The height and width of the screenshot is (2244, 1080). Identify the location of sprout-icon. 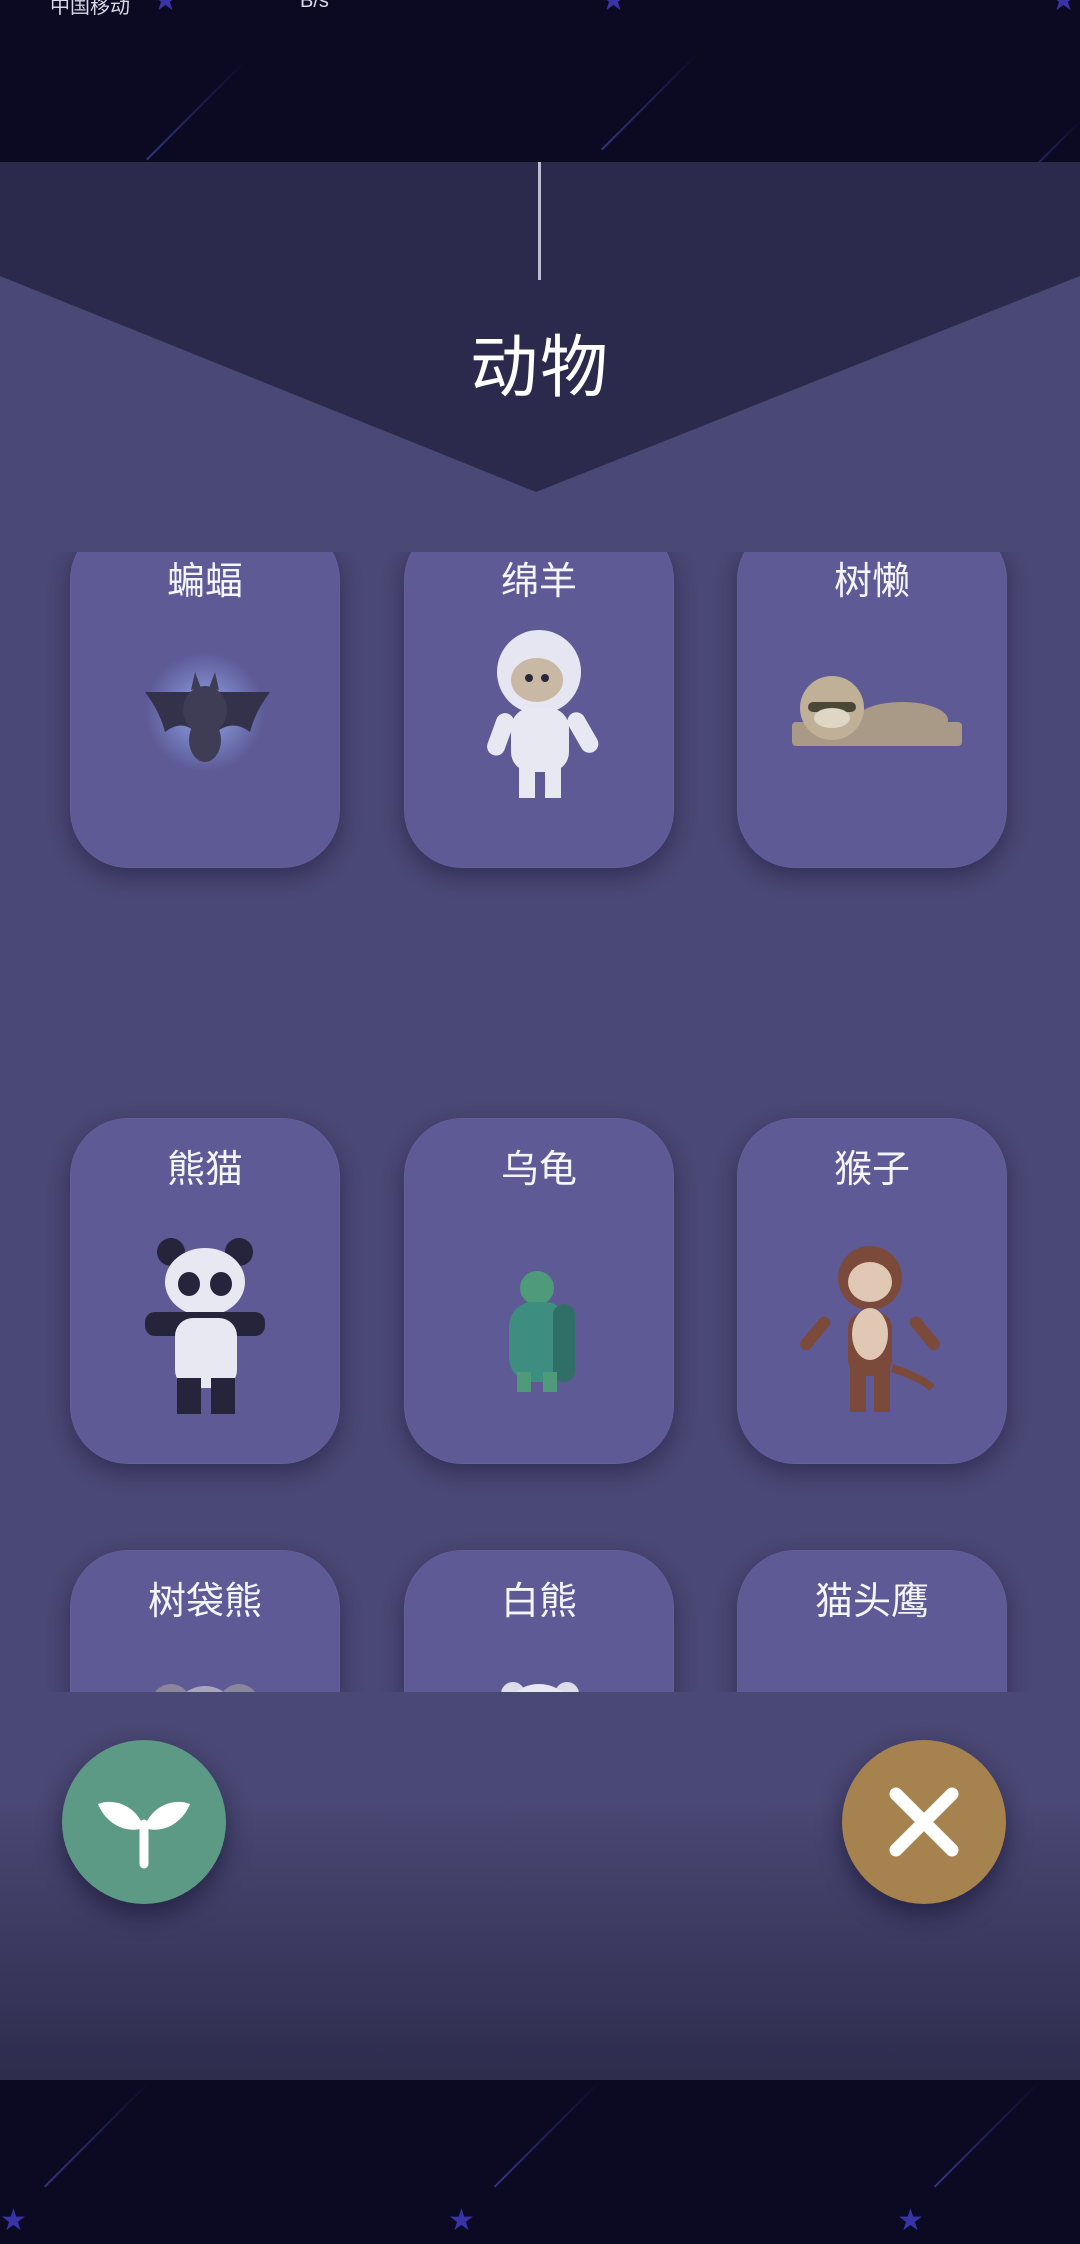
(144, 1835).